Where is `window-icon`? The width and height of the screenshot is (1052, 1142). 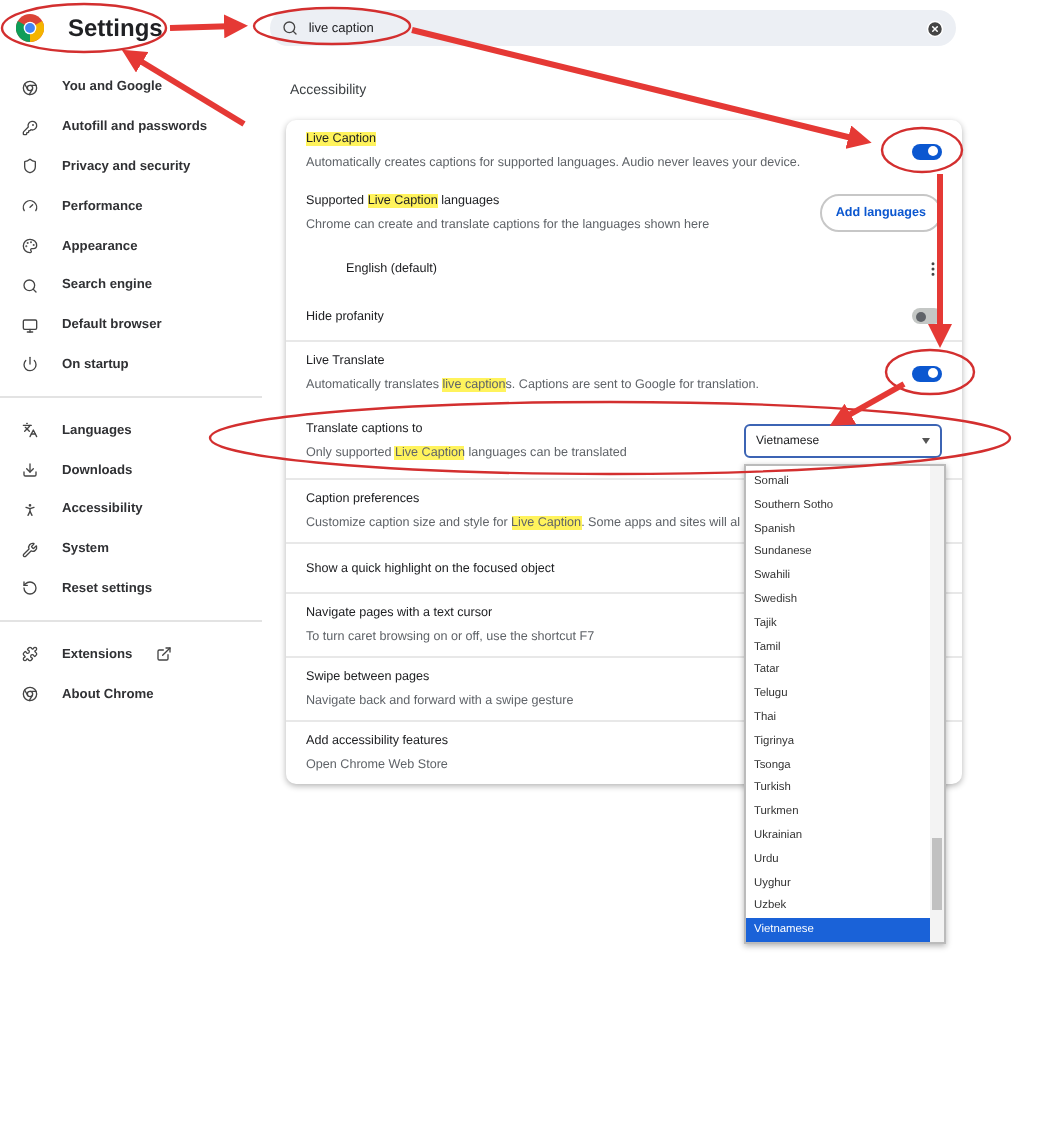
window-icon is located at coordinates (30, 325).